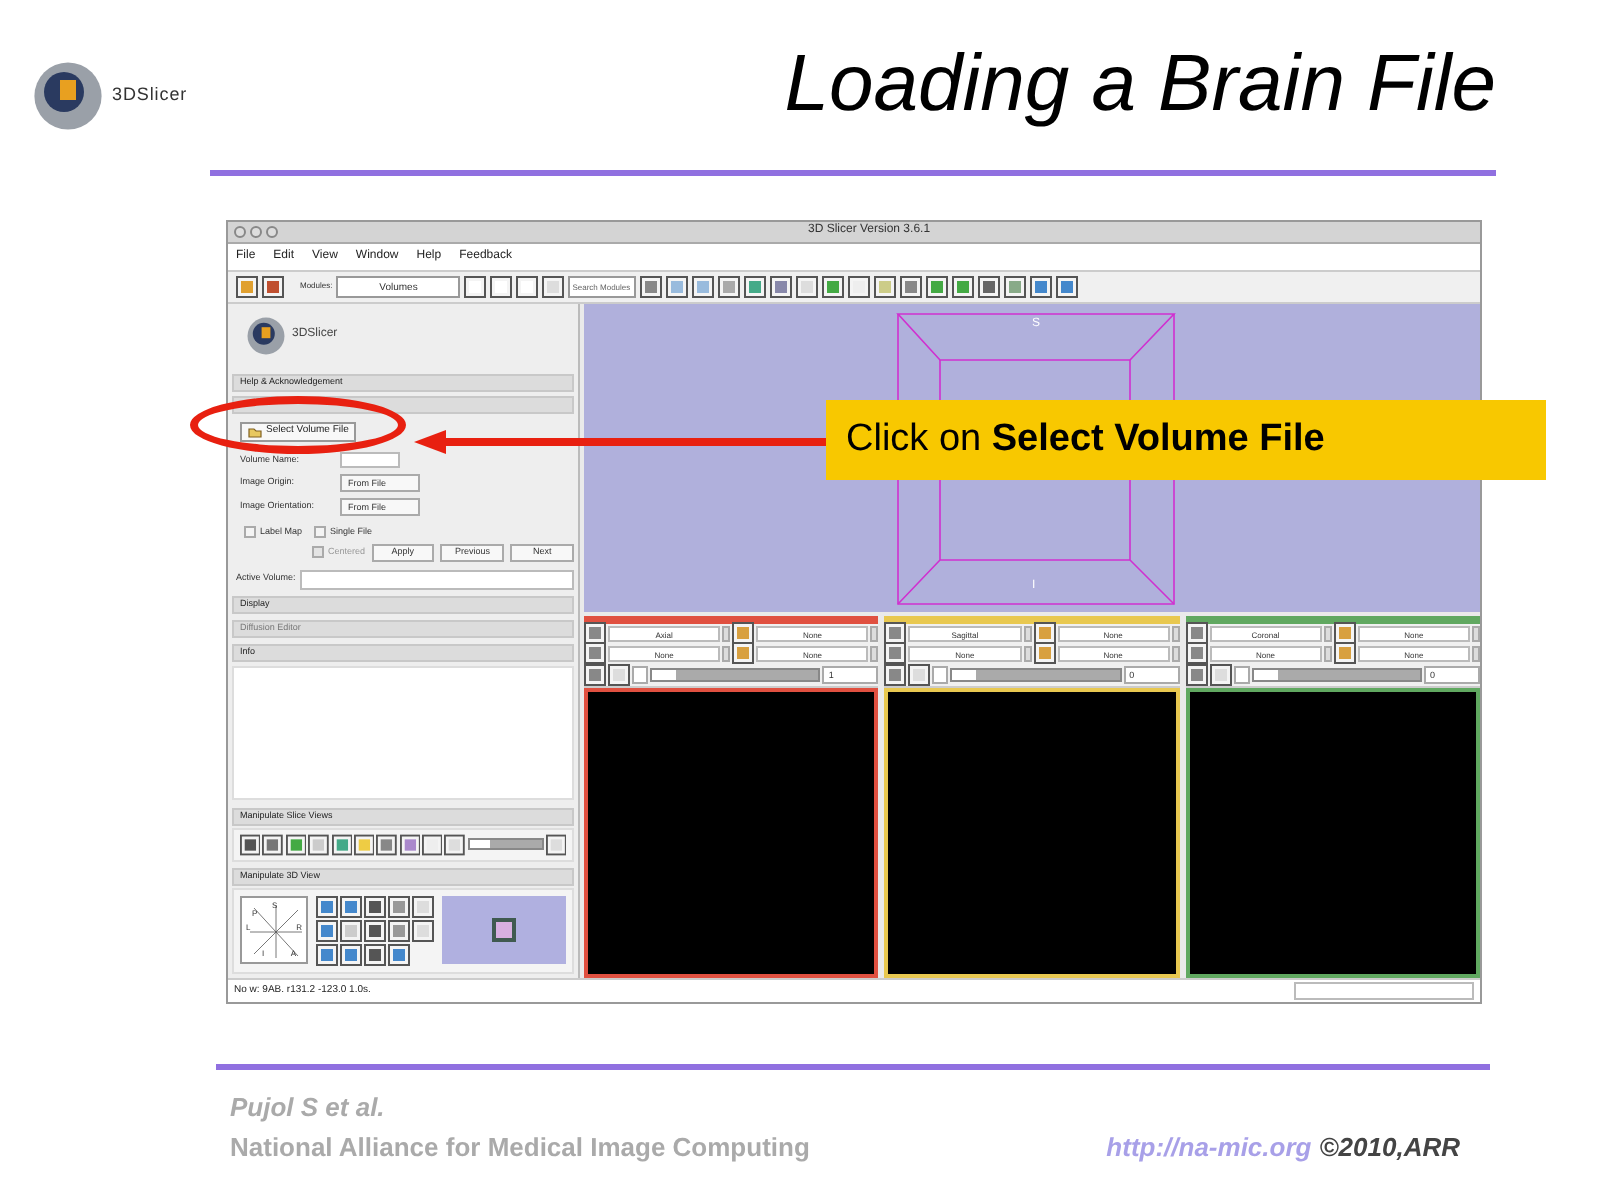  I want to click on logo-text: 3DSlicer, so click(150, 95).